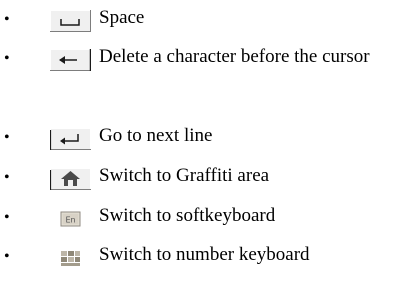 The width and height of the screenshot is (402, 285). I want to click on en-keyboard-icon: En, so click(70, 219).